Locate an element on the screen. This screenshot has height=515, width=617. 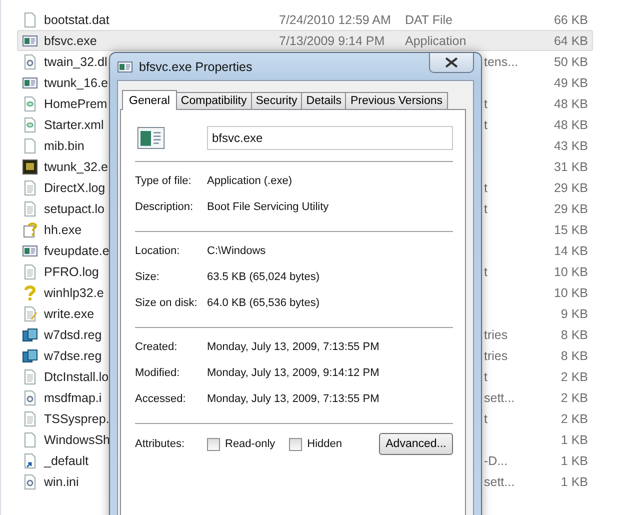
file-name: Starter.xml is located at coordinates (74, 125).